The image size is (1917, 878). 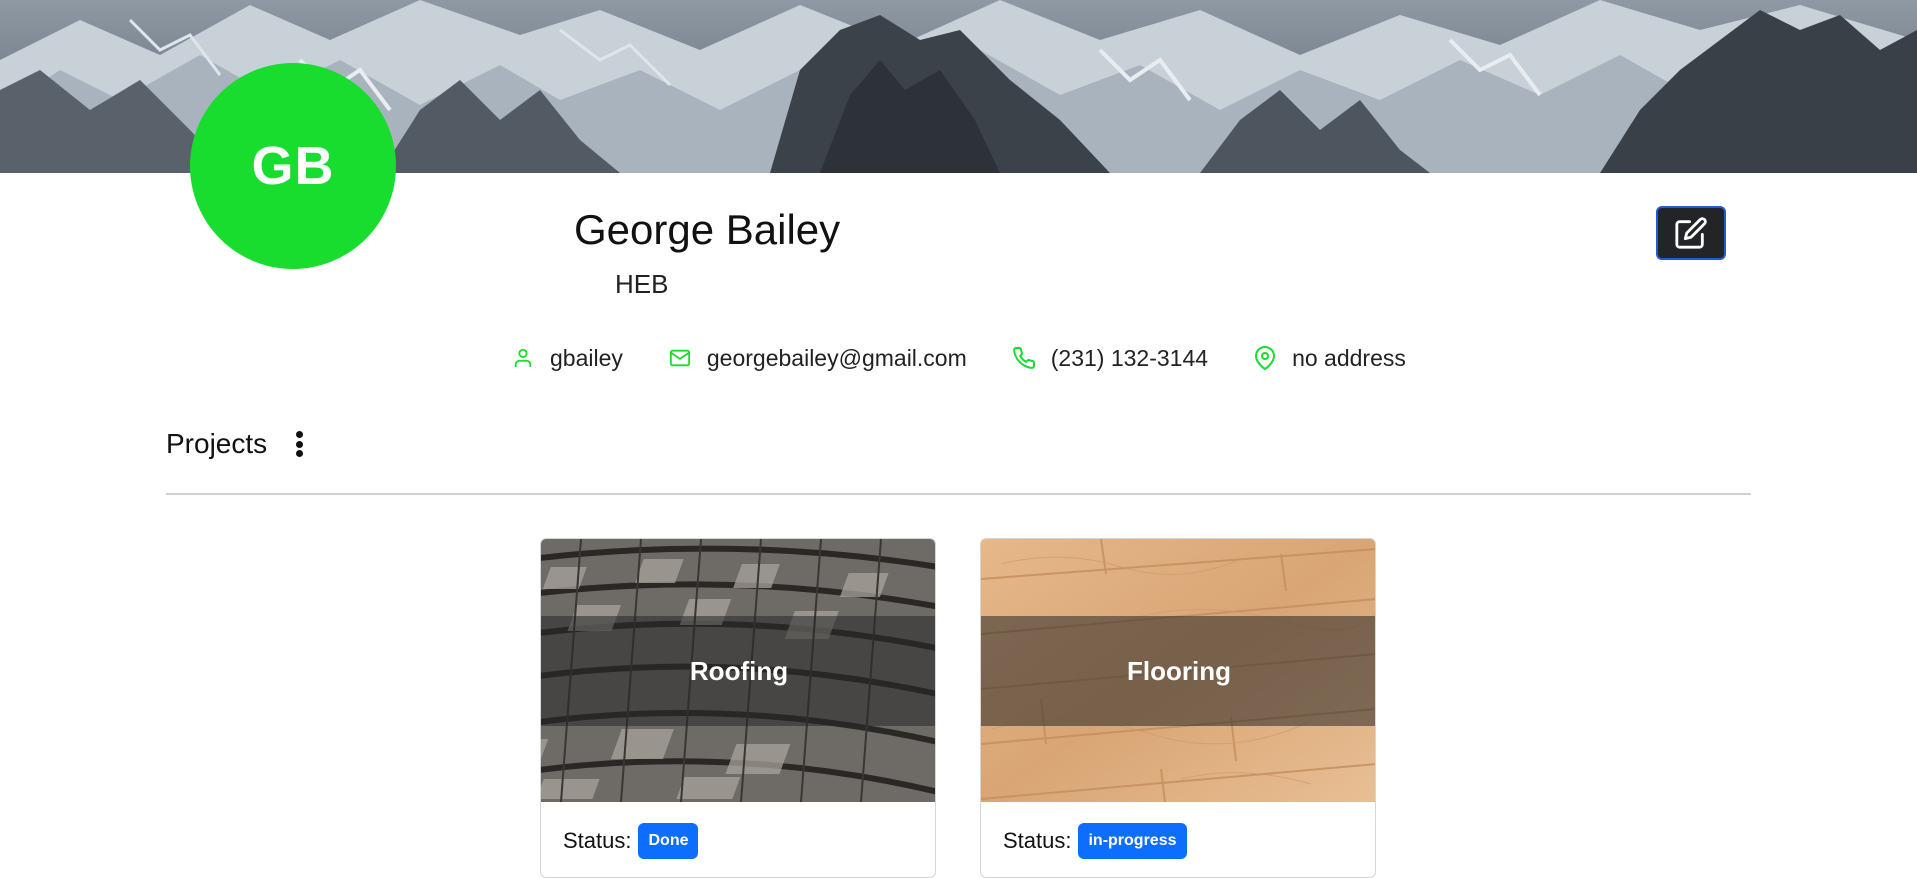 I want to click on avatar-initials: GB, so click(x=293, y=166).